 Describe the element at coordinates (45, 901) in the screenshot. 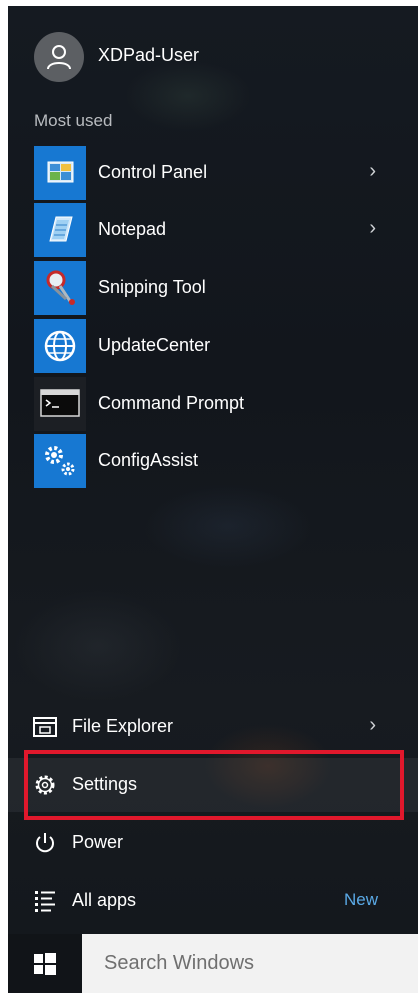

I see `list-icon` at that location.